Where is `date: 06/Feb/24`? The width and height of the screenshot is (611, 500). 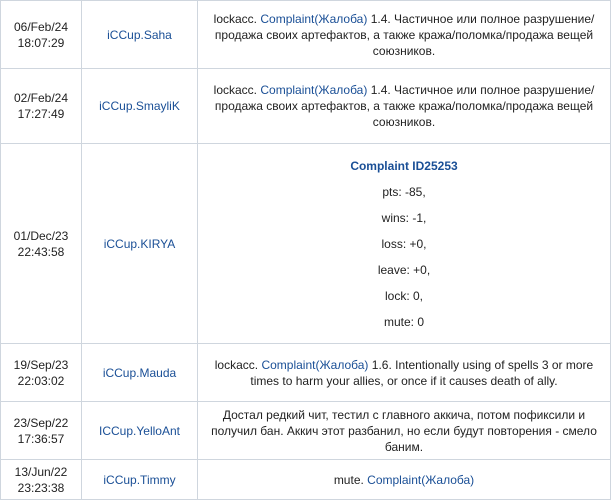 date: 06/Feb/24 is located at coordinates (41, 26).